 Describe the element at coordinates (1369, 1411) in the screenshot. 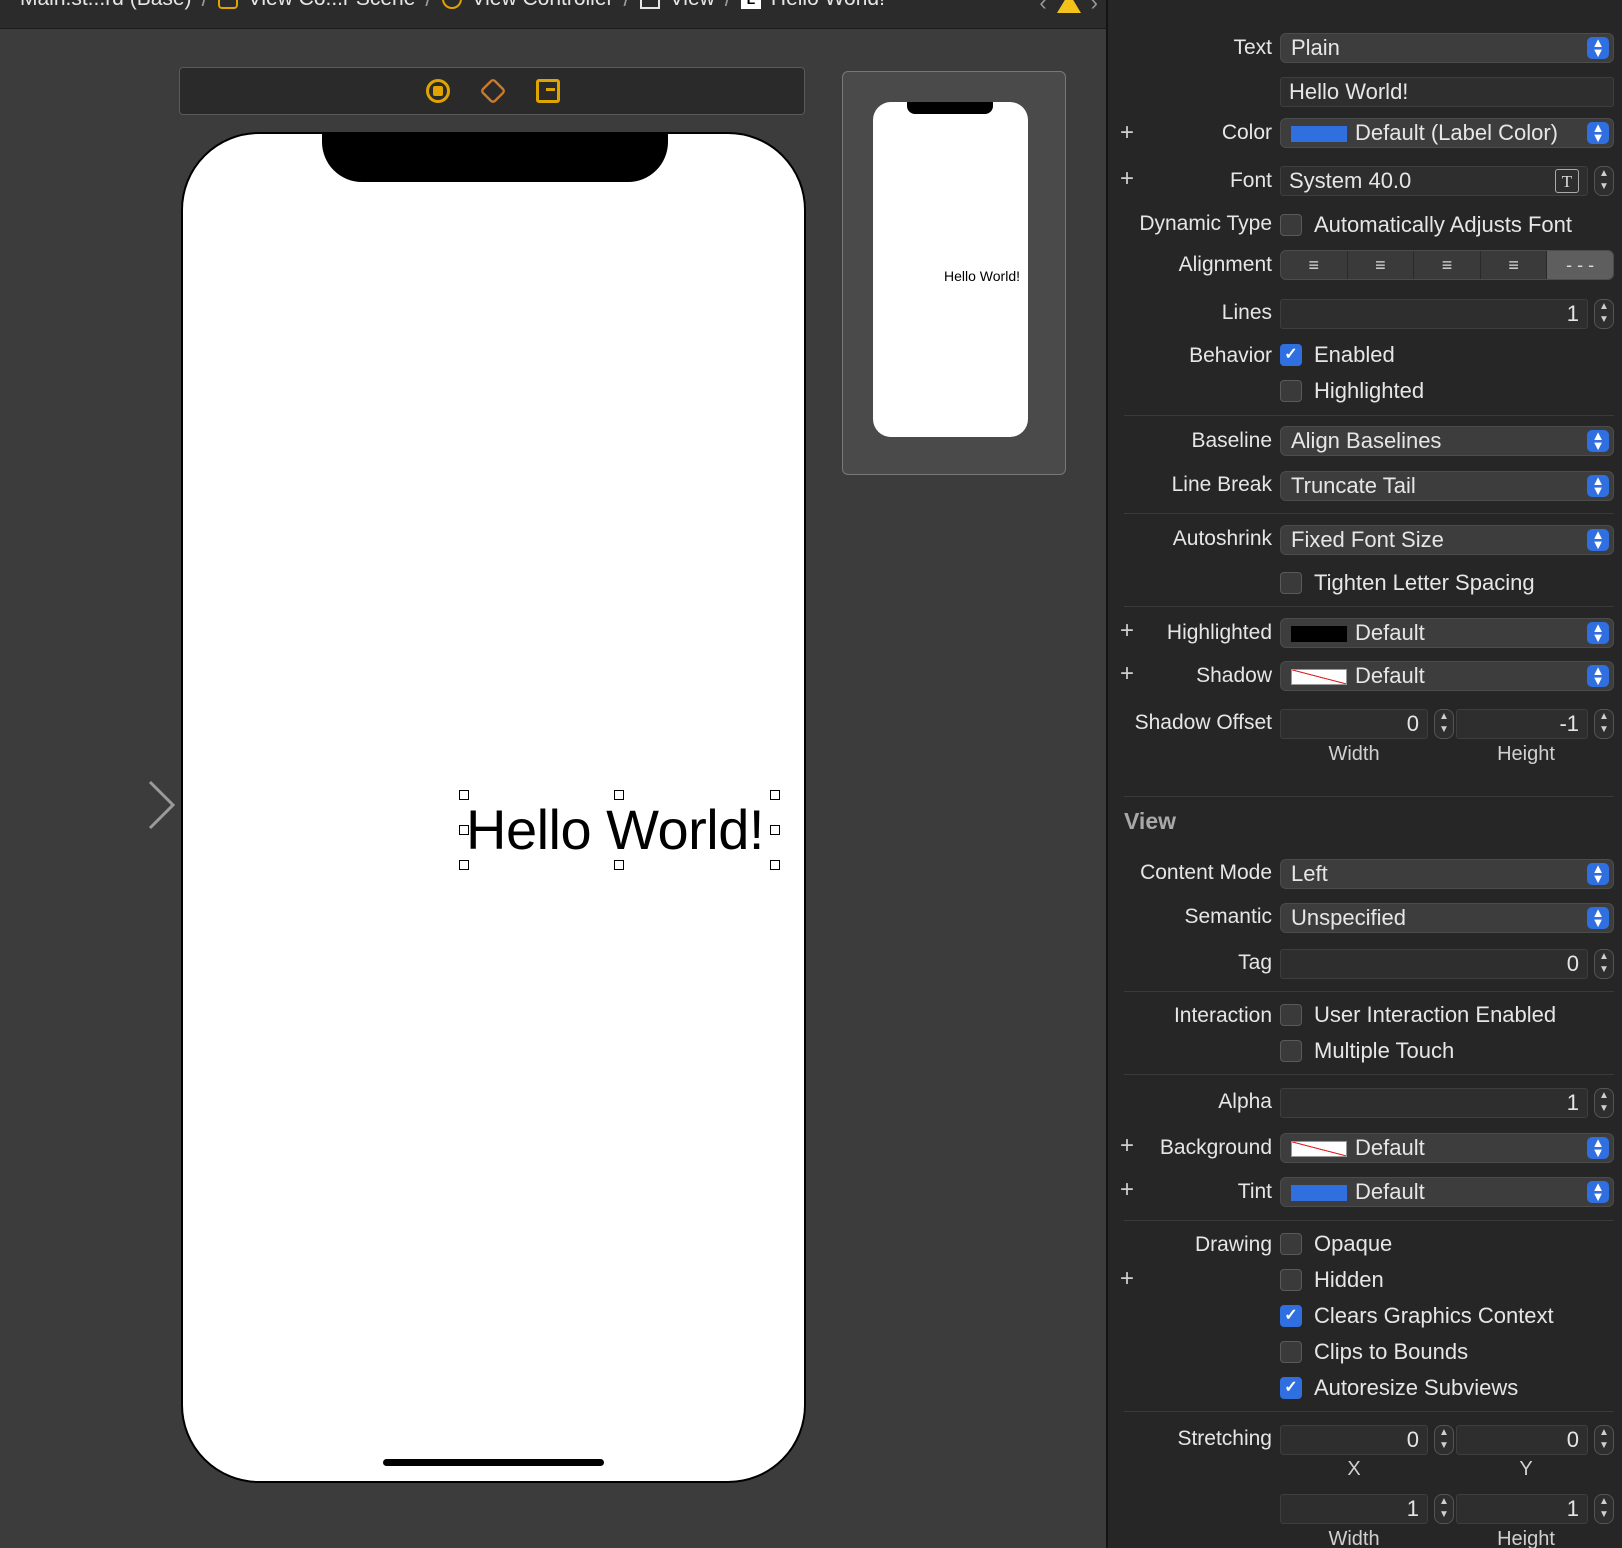

I see `divider` at that location.